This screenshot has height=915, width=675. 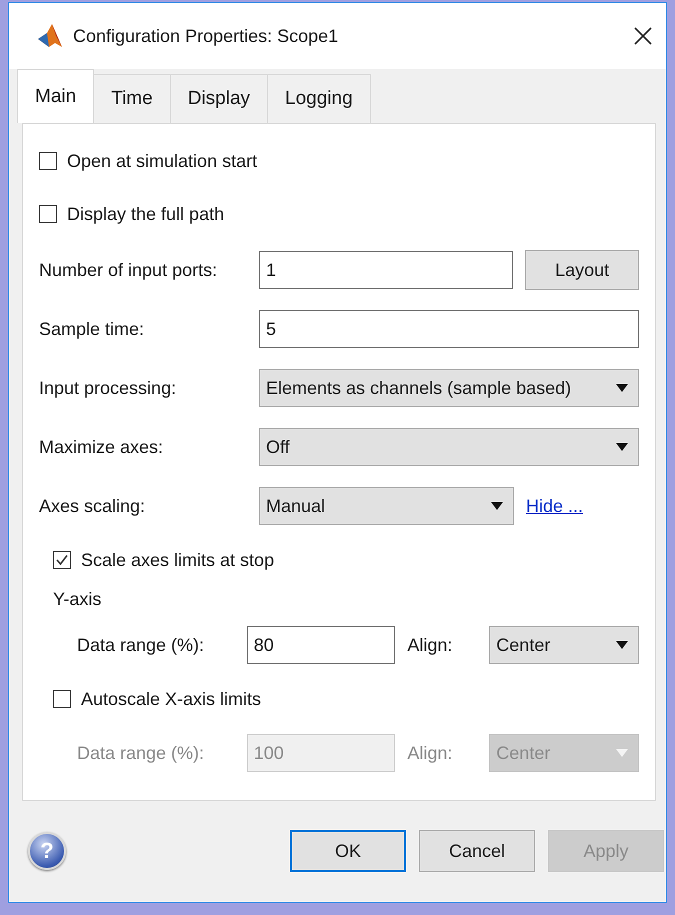 What do you see at coordinates (319, 98) in the screenshot?
I see `tab: Logging` at bounding box center [319, 98].